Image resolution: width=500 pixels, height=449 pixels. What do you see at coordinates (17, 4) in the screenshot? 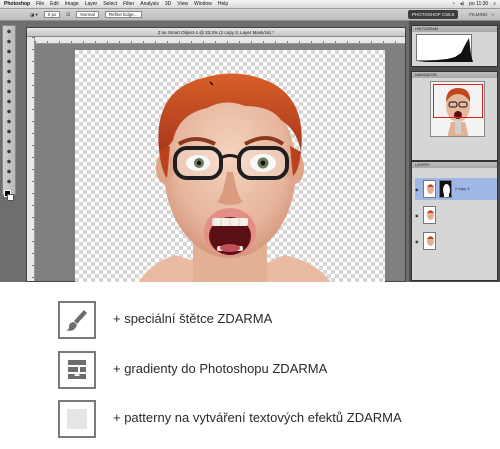
I see `app-name: Photoshop` at bounding box center [17, 4].